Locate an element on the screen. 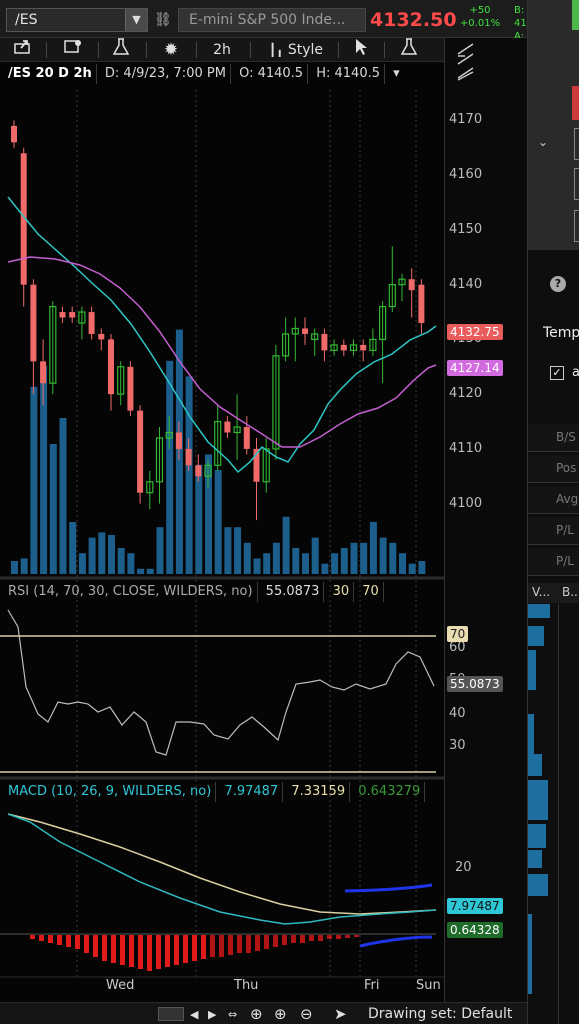 This screenshot has height=1024, width=579. scroll-right-icon: ▶ is located at coordinates (212, 1014).